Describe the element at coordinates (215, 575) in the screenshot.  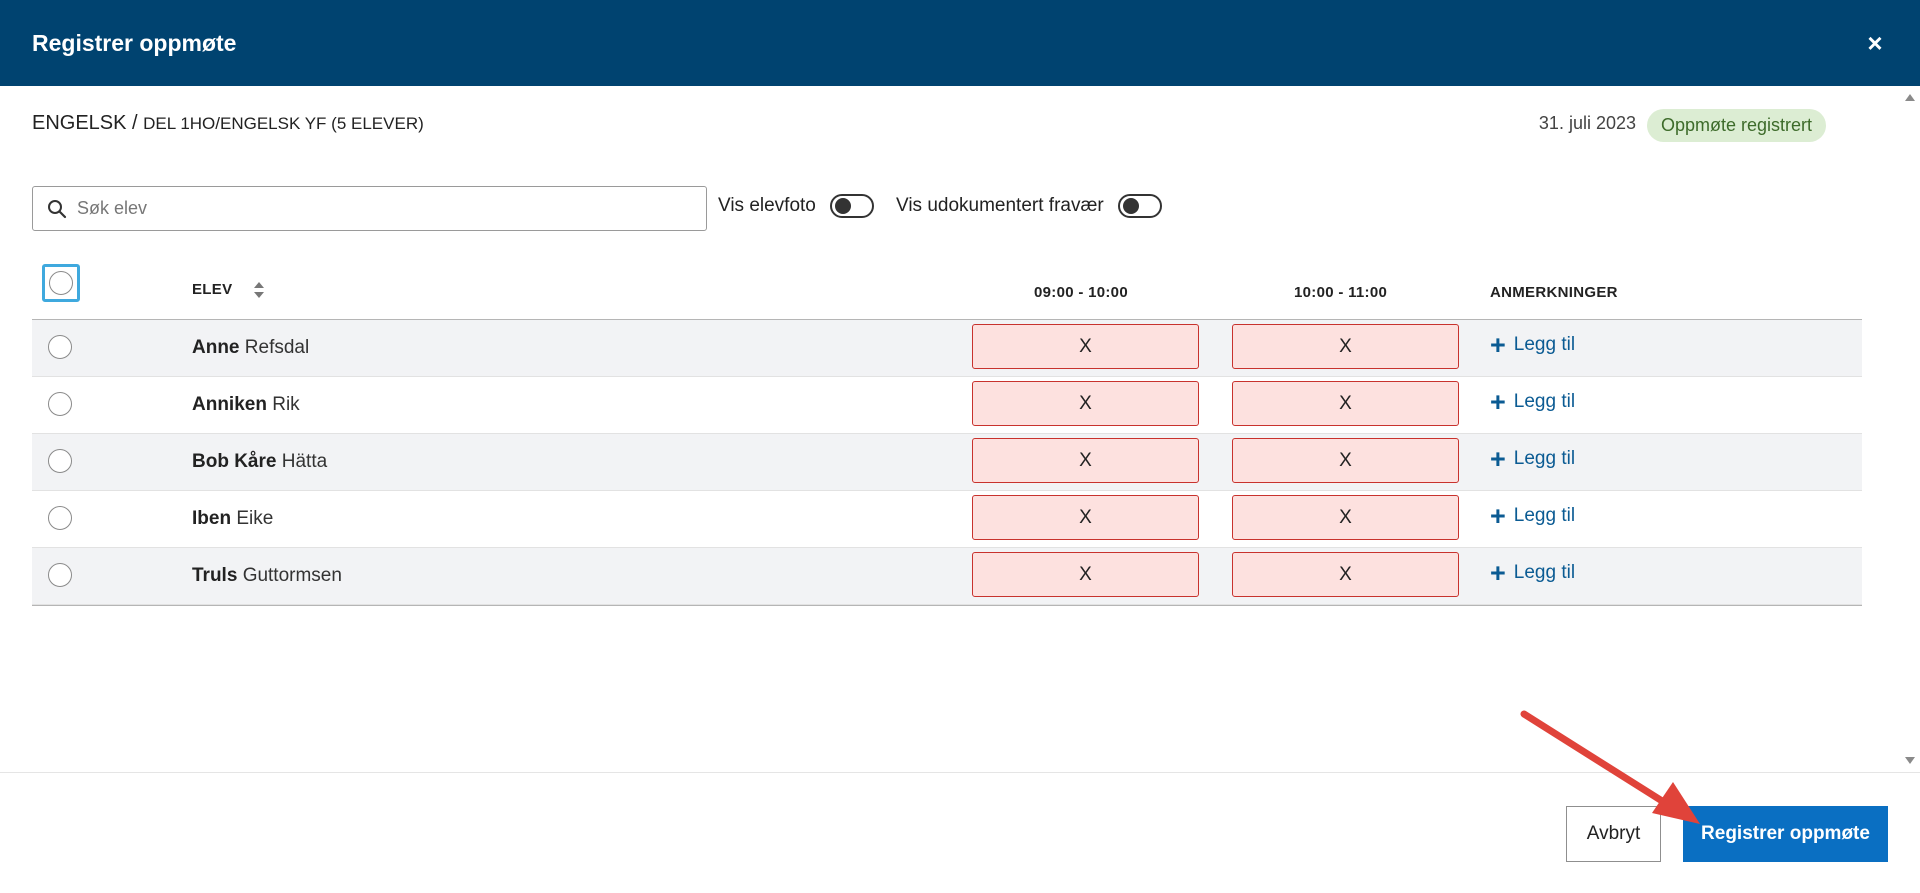
I see `student-first-name: Truls` at that location.